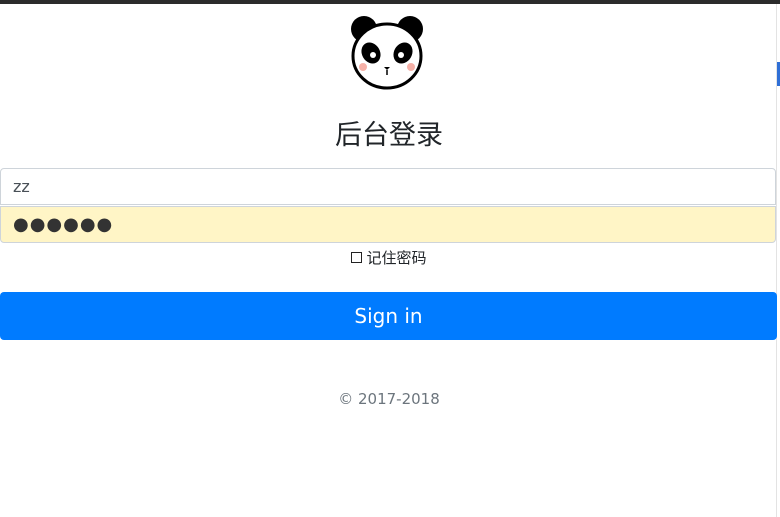 This screenshot has width=780, height=517. Describe the element at coordinates (387, 53) in the screenshot. I see `panda-logo-icon` at that location.